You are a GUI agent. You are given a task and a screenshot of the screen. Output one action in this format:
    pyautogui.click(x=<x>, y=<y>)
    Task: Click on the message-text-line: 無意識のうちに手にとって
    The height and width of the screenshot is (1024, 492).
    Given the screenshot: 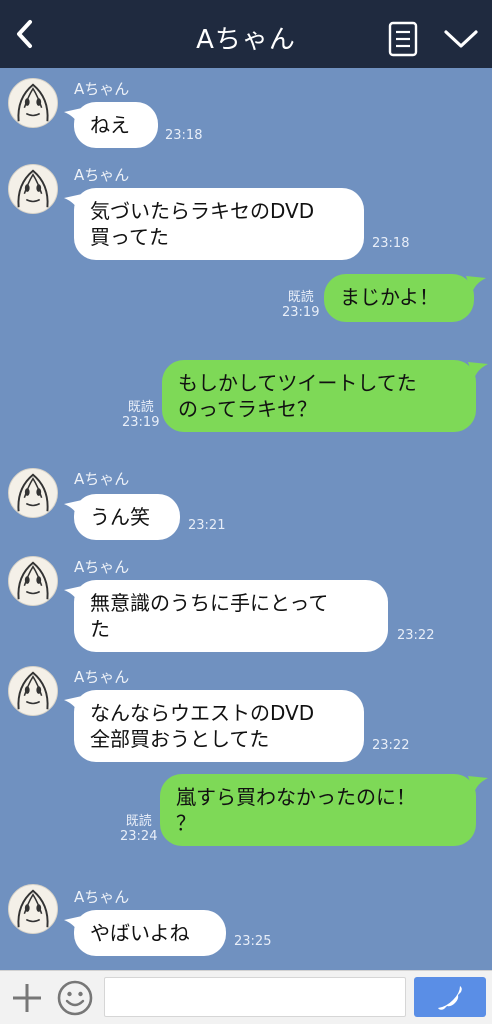 What is the action you would take?
    pyautogui.click(x=209, y=603)
    